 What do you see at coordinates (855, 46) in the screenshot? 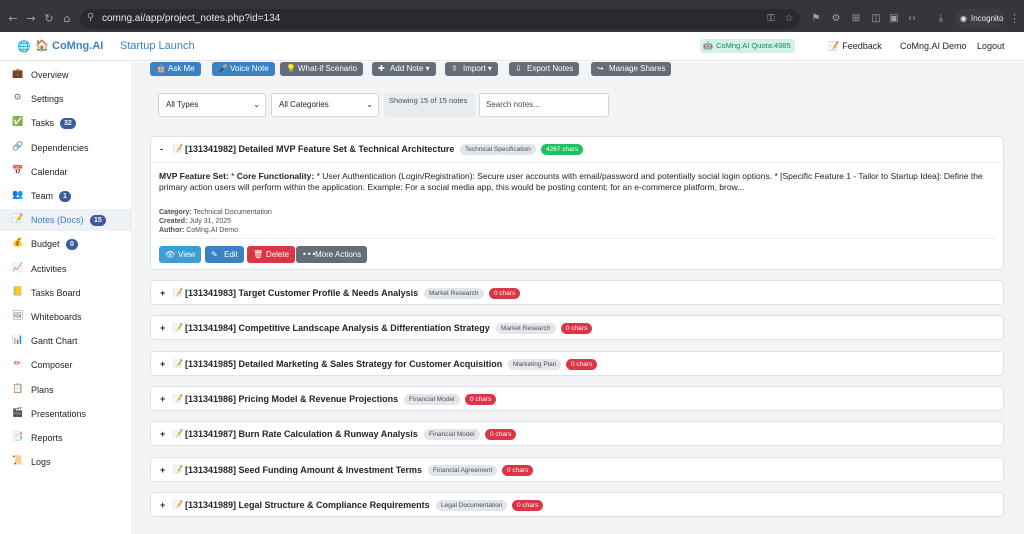
I see `feedback-link: 📝 Feedback` at bounding box center [855, 46].